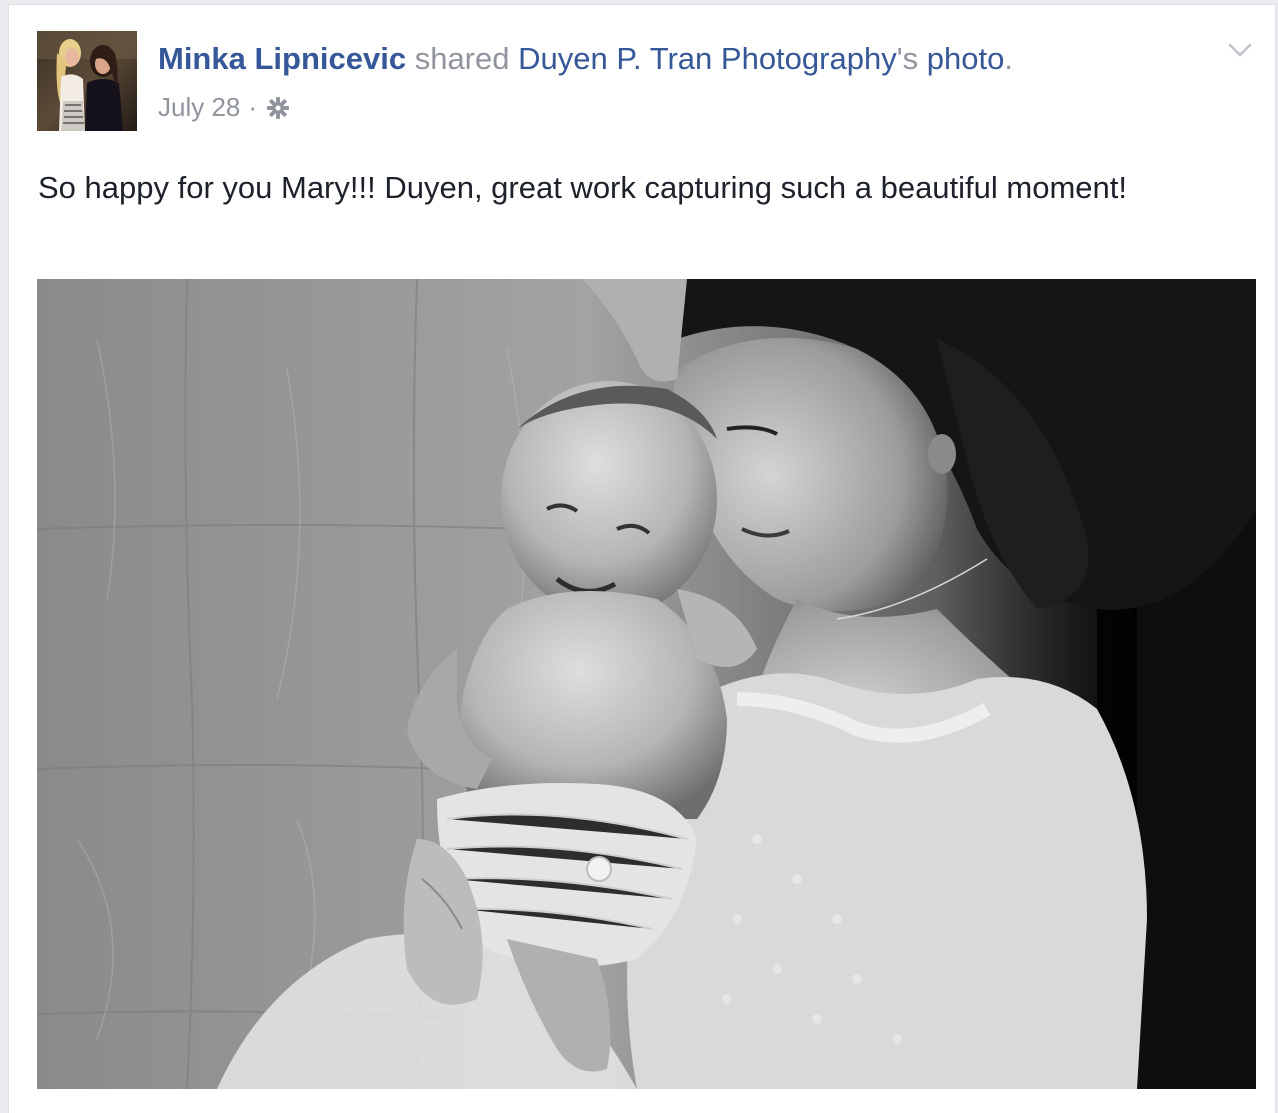 This screenshot has width=1278, height=1113. I want to click on shared-verb: shared, so click(462, 58).